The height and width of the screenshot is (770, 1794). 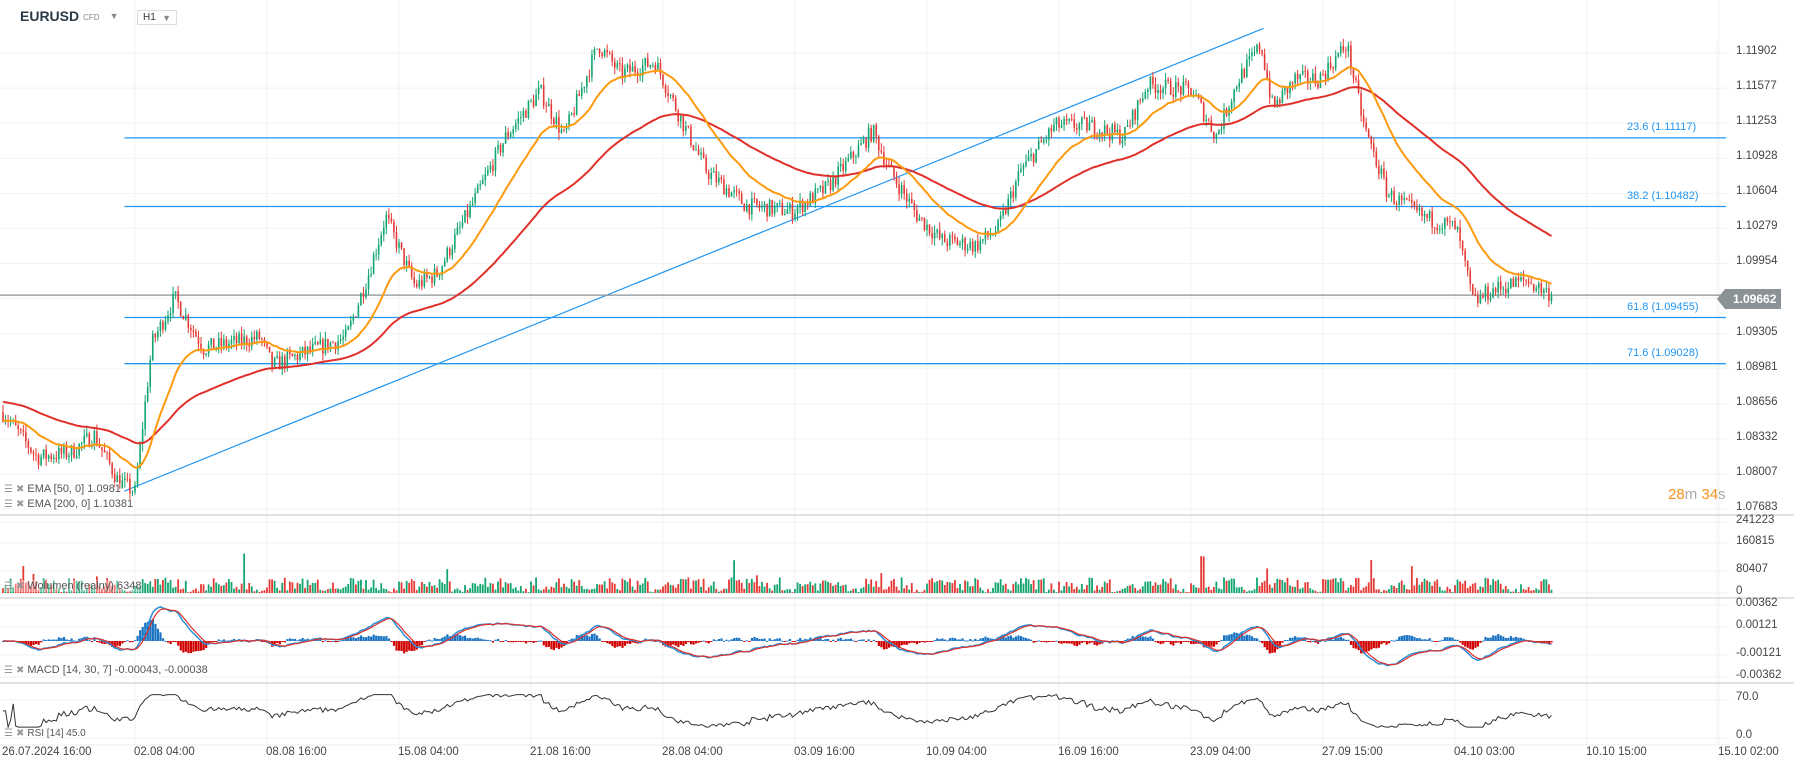 What do you see at coordinates (69, 16) in the screenshot?
I see `symbol-selector: EURUSD CFD ▼` at bounding box center [69, 16].